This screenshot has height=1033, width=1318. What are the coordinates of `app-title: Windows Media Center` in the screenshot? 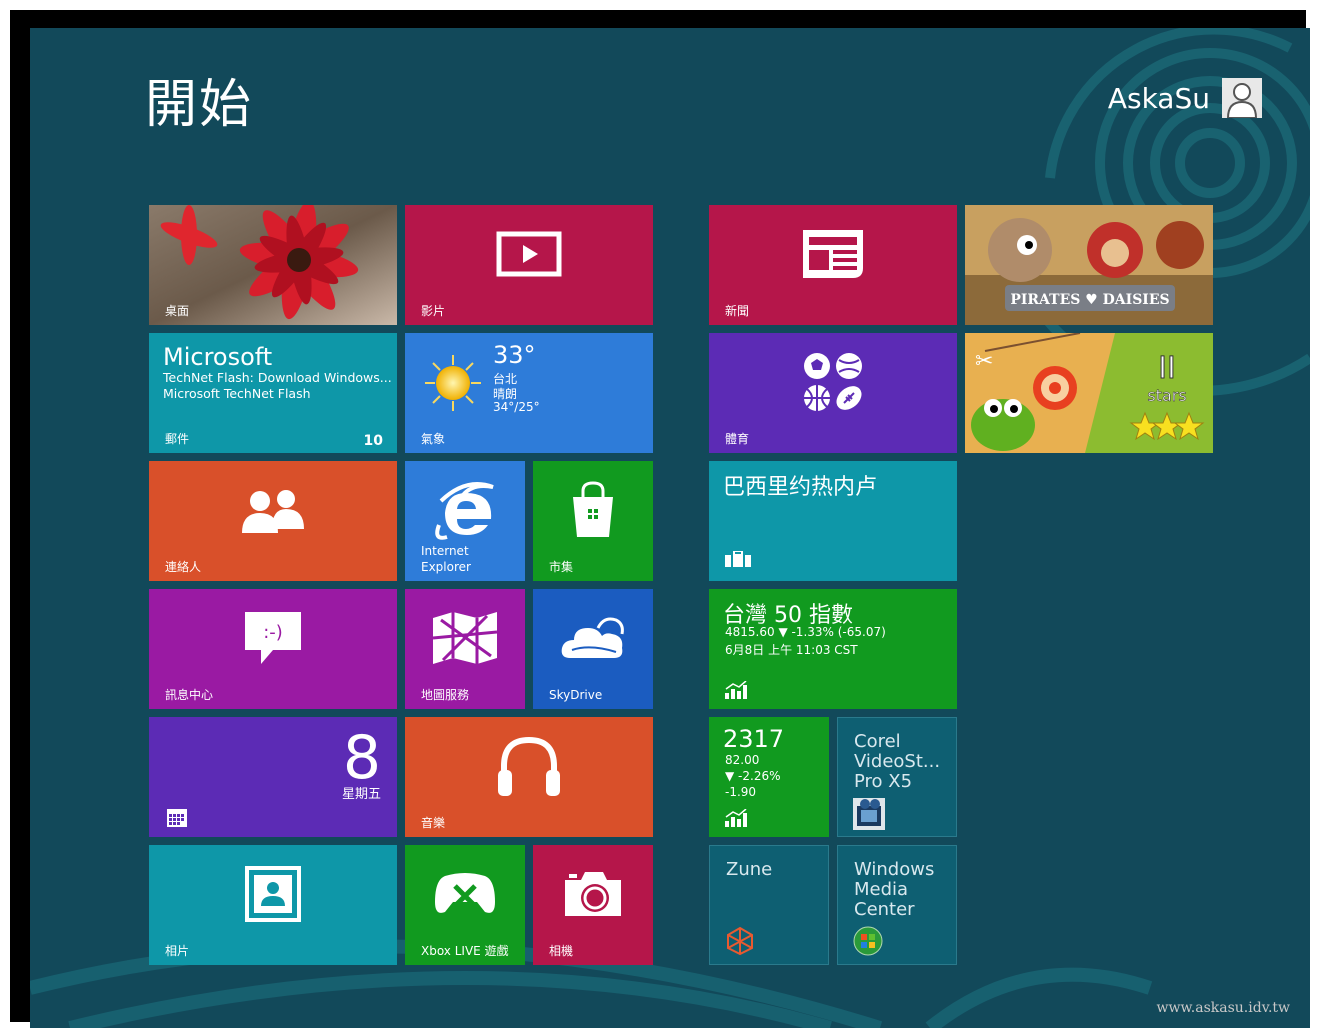 It's located at (894, 890).